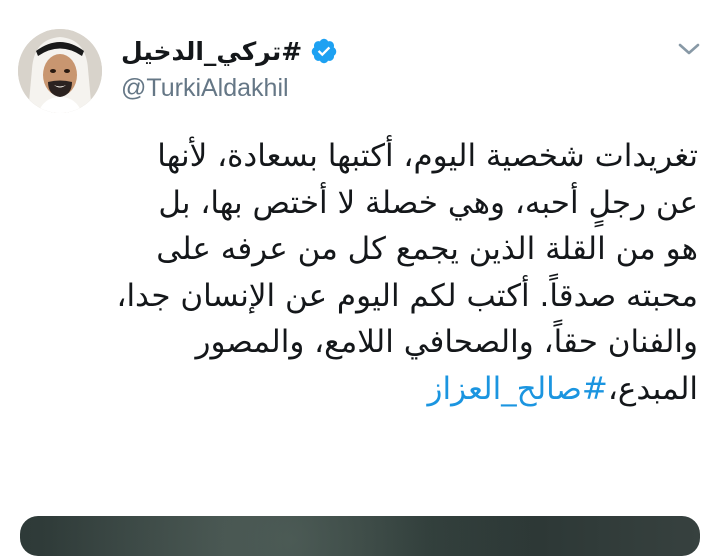  Describe the element at coordinates (652, 388) in the screenshot. I see `tweet-text-prefix: المبدع،` at that location.